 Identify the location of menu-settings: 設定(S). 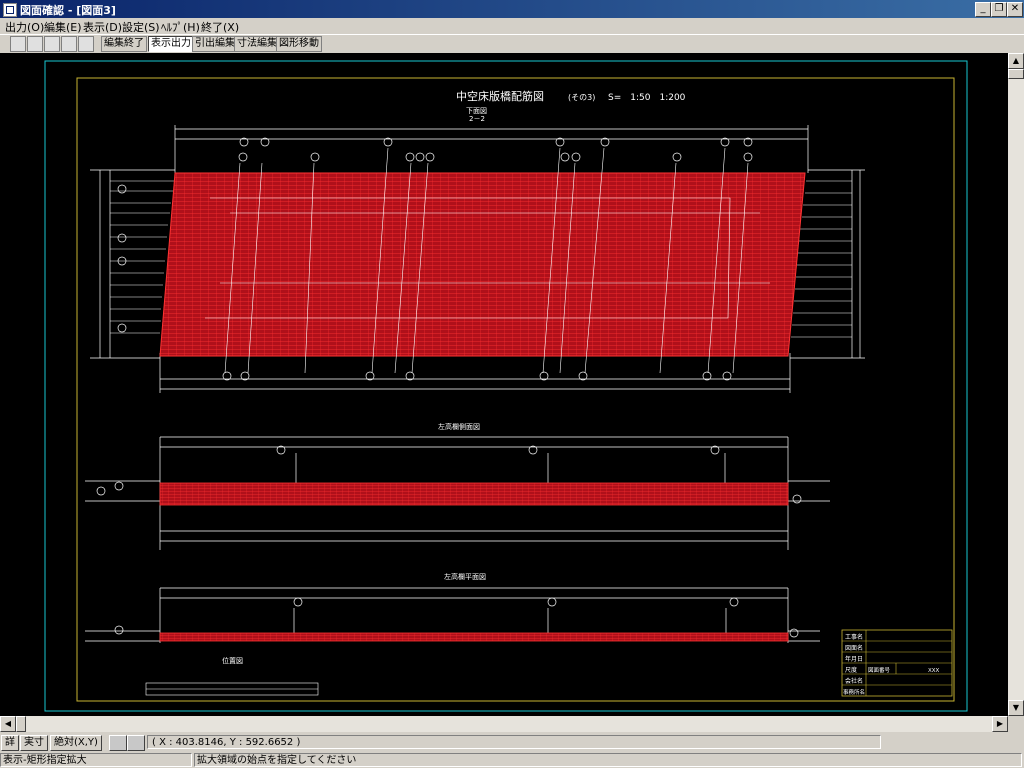
(141, 27).